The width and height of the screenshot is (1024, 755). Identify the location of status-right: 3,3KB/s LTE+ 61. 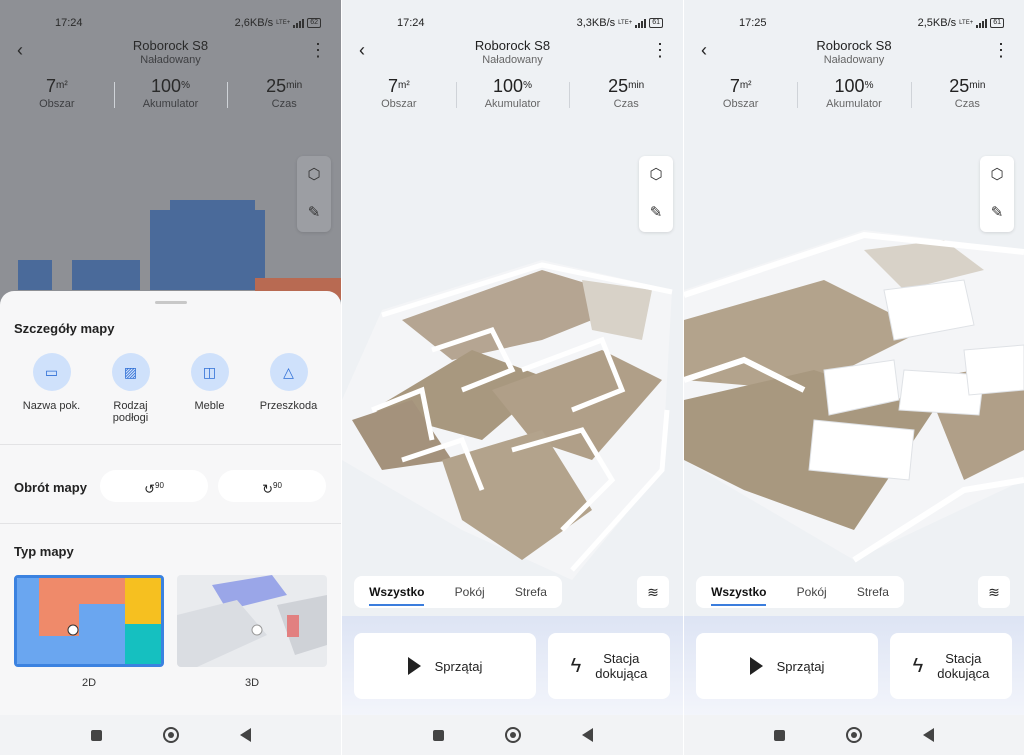
(620, 23).